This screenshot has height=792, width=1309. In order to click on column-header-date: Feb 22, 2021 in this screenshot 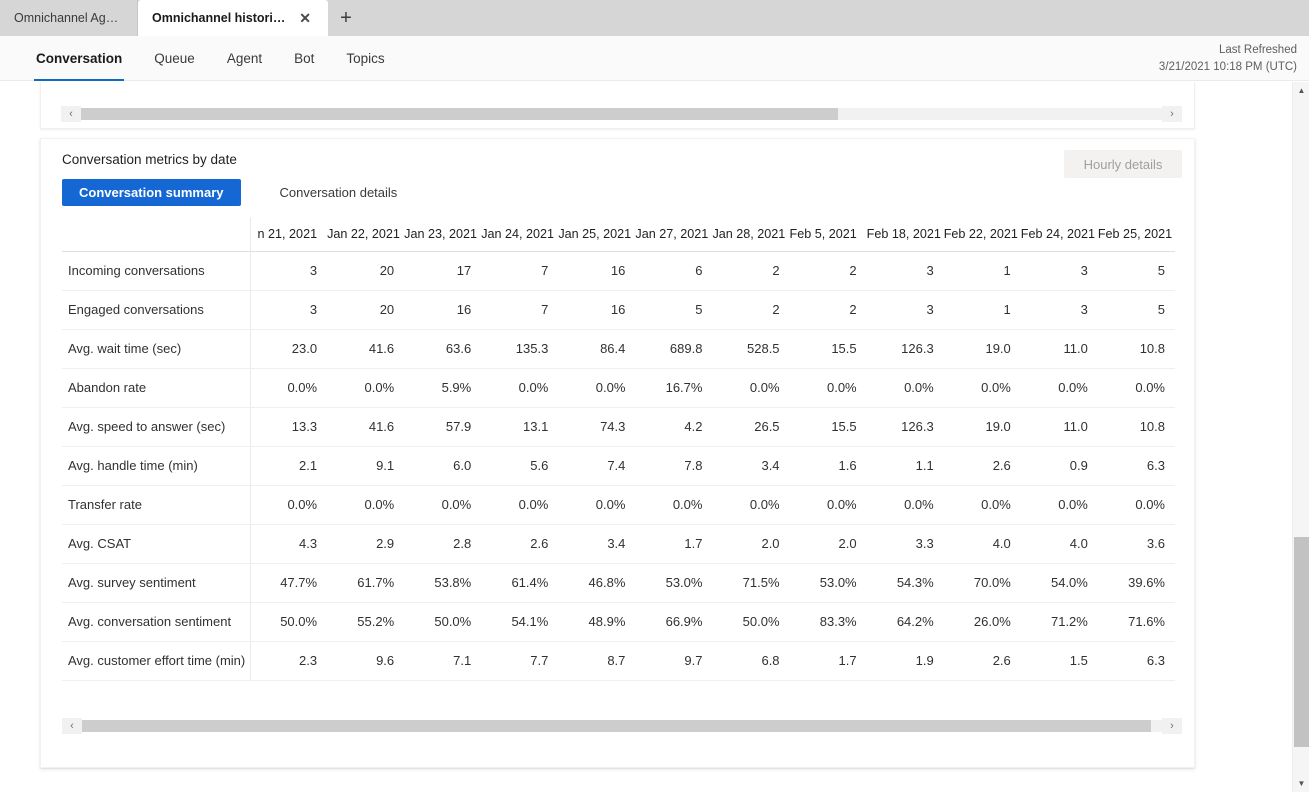, I will do `click(982, 234)`.